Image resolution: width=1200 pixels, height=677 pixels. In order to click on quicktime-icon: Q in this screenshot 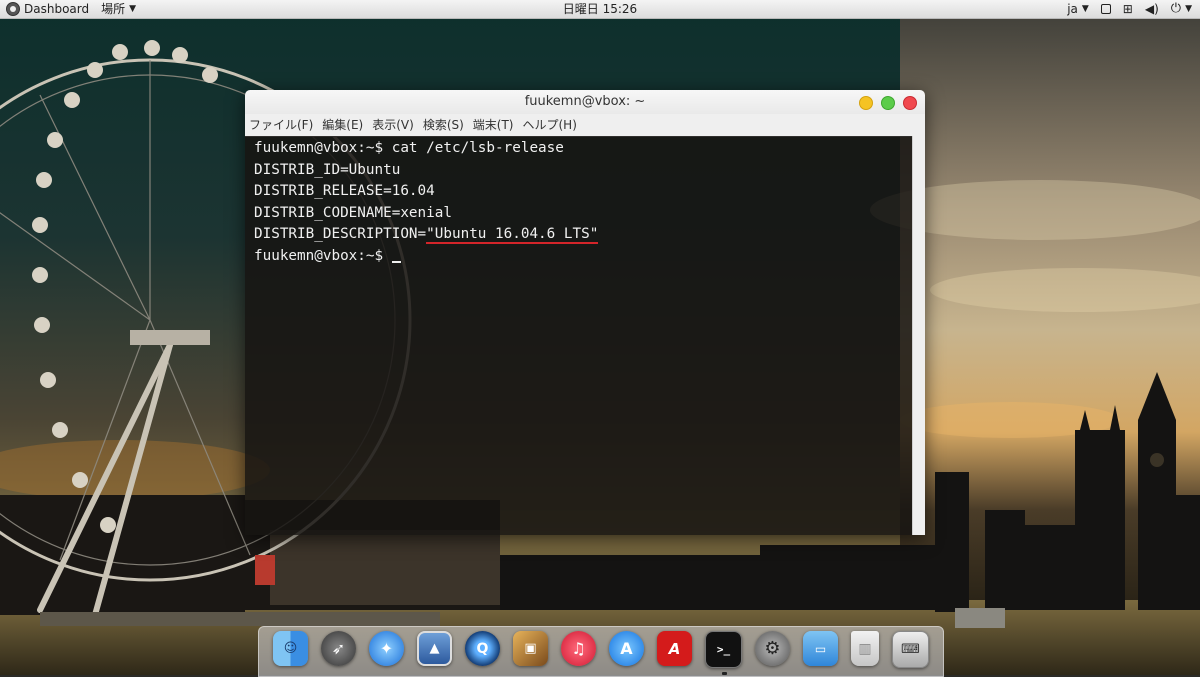, I will do `click(482, 648)`.